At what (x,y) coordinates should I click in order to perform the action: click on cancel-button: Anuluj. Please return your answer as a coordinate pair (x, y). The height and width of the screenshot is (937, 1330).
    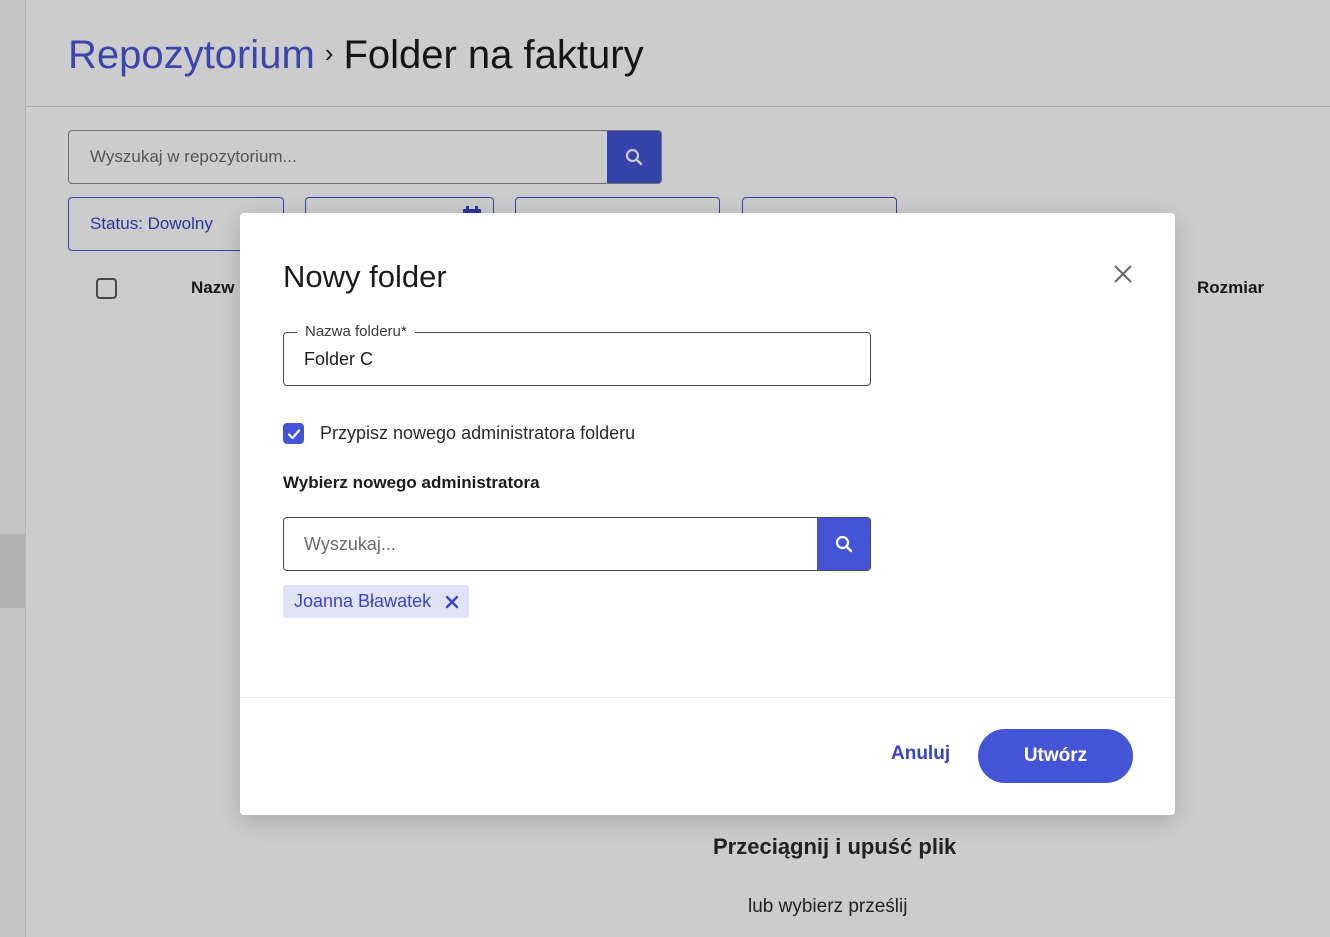
    Looking at the image, I should click on (920, 754).